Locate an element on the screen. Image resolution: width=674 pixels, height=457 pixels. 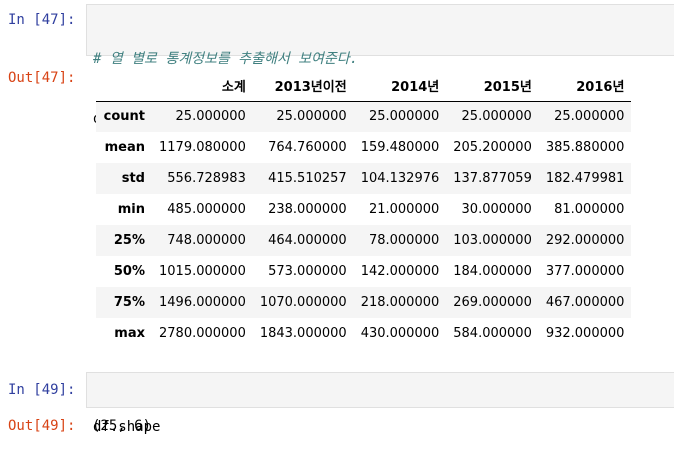
table-cell: 584.000000 is located at coordinates (492, 333).